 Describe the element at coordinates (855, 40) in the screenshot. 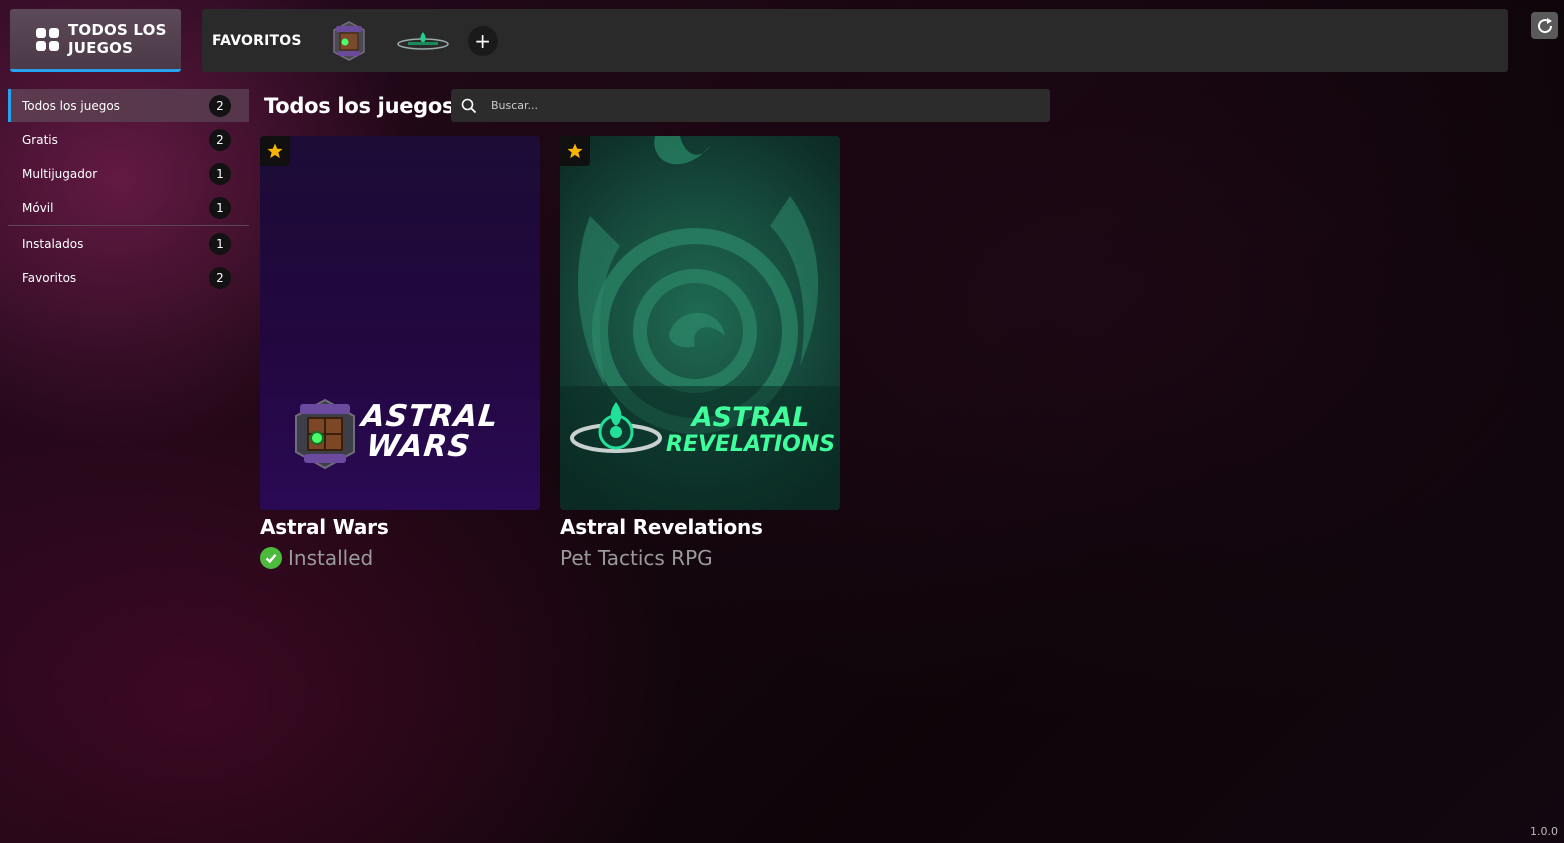

I see `favorites-bar: FAVORITOS +` at that location.